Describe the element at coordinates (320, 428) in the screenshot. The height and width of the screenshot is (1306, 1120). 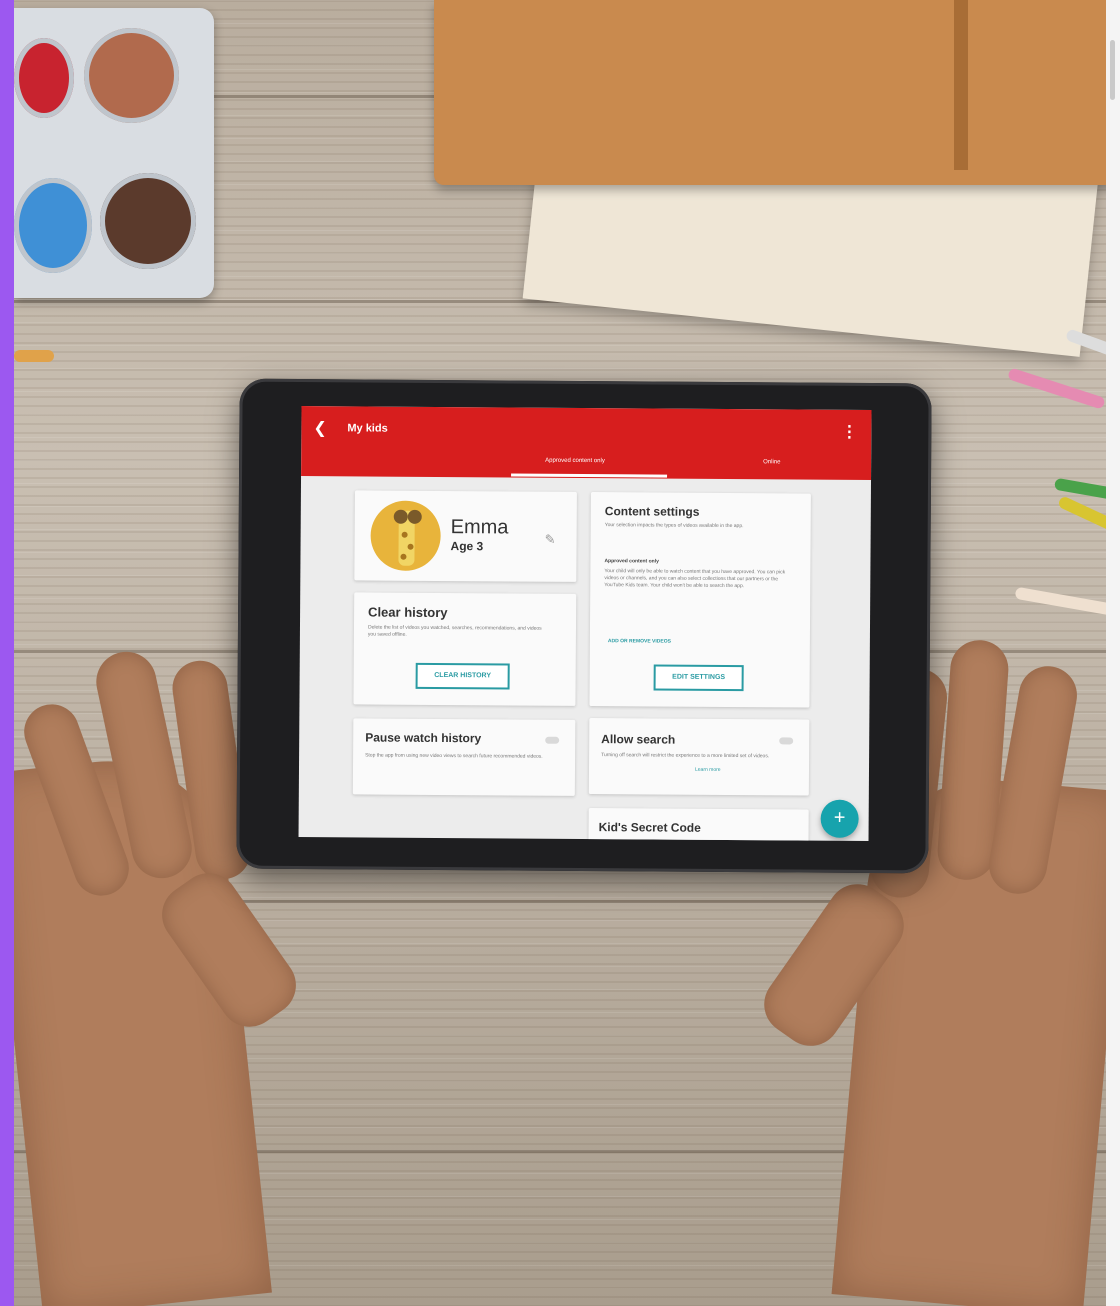
I see `arrow-back-icon: ❮` at that location.